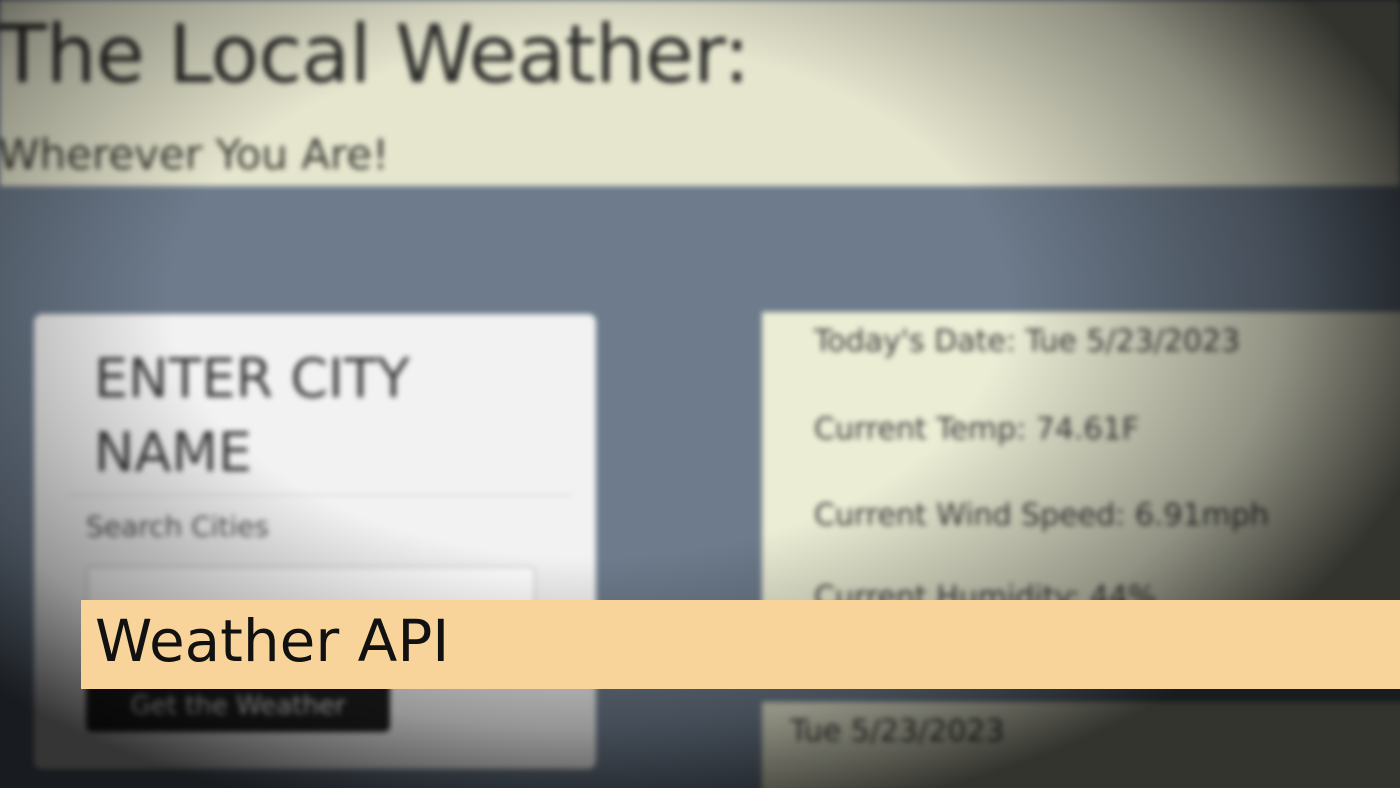 The height and width of the screenshot is (788, 1400). Describe the element at coordinates (375, 54) in the screenshot. I see `site-title: The Local Weather:` at that location.